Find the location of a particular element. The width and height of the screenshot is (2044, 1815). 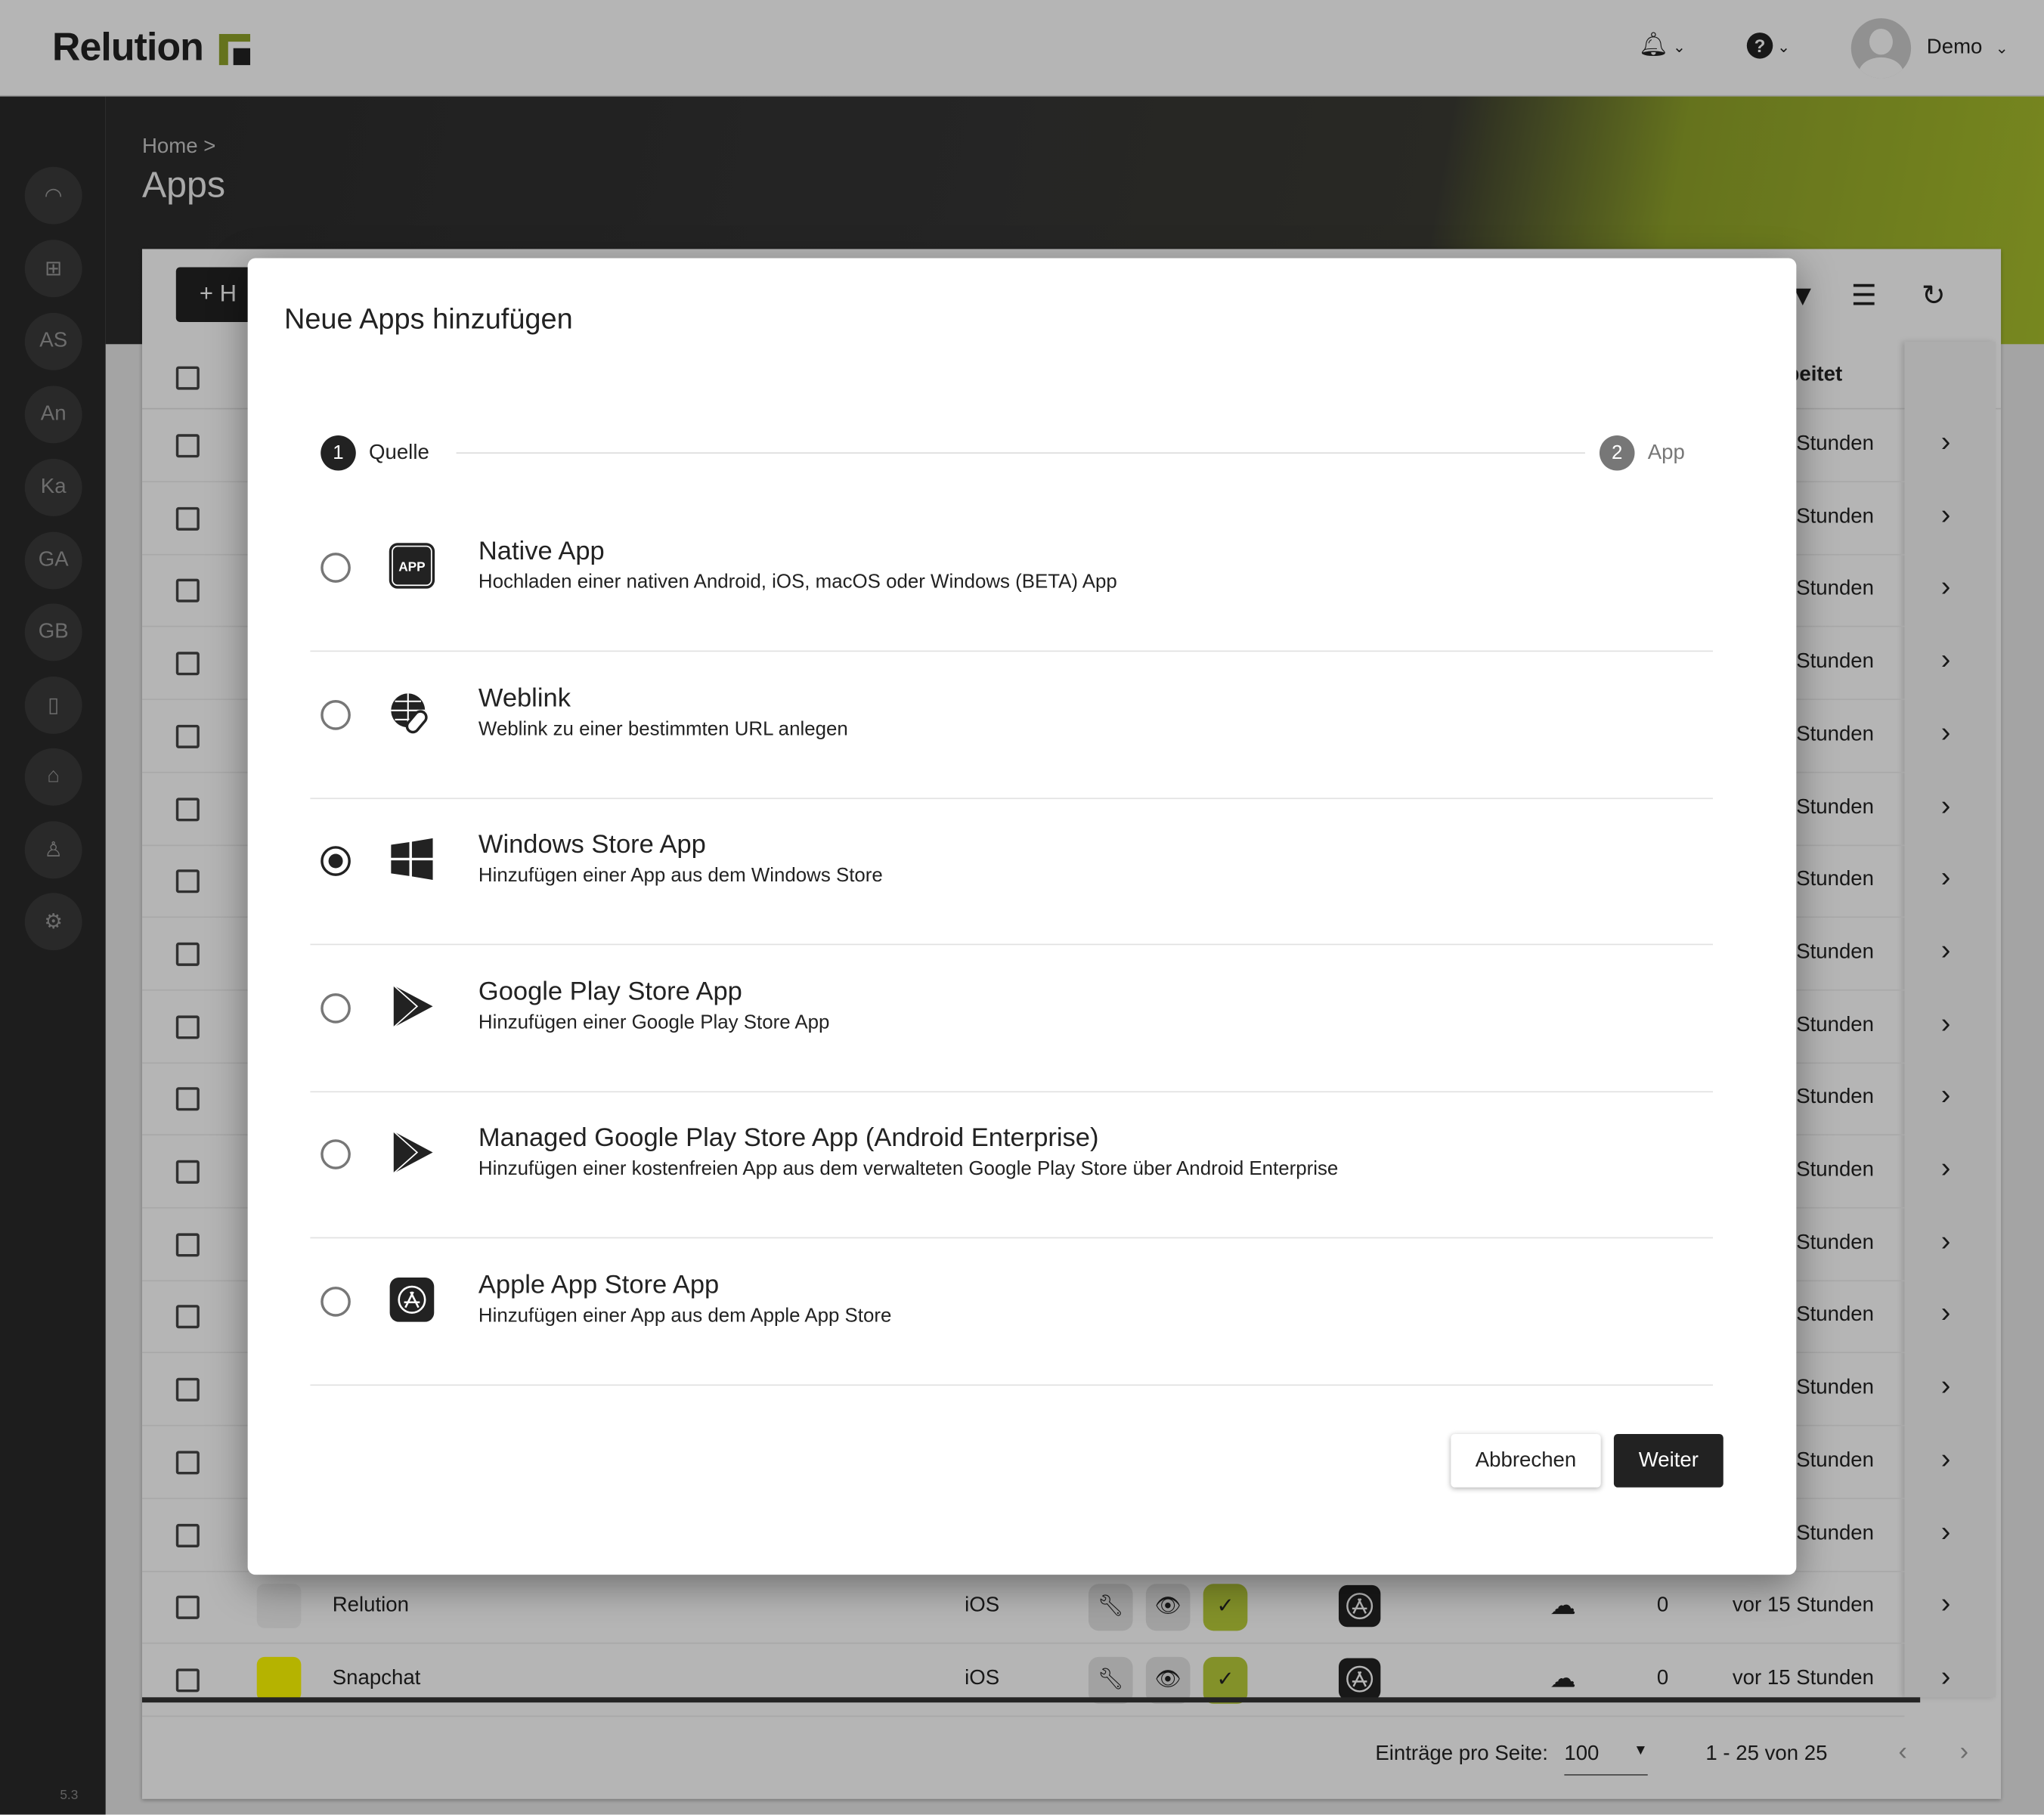

native-app-icon: APP is located at coordinates (412, 565).